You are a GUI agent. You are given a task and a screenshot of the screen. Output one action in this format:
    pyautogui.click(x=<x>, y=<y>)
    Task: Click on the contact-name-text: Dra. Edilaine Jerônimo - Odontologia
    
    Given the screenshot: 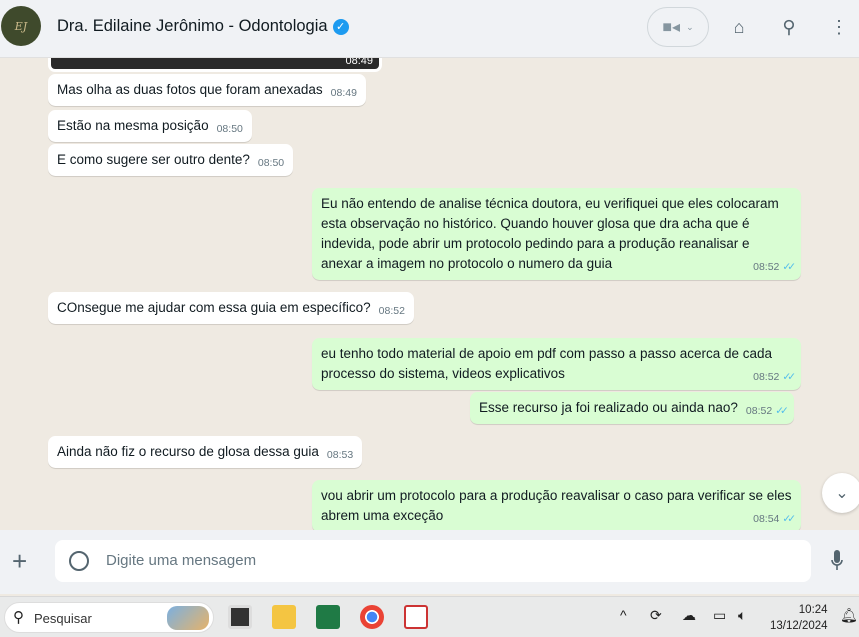 What is the action you would take?
    pyautogui.click(x=192, y=26)
    